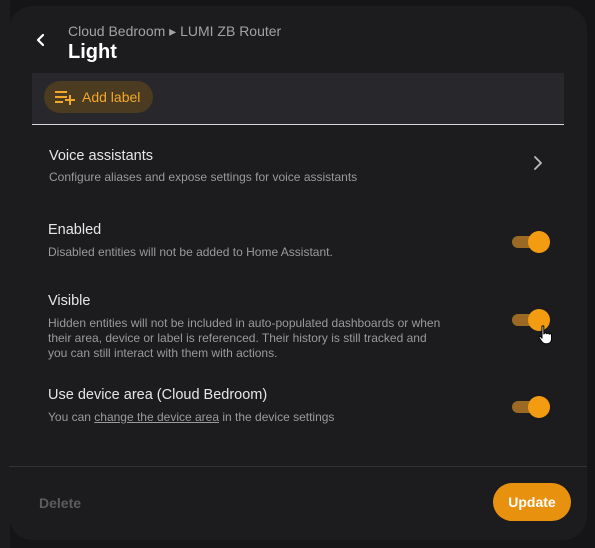 This screenshot has width=595, height=548. I want to click on device-area-toggle-knob, so click(539, 407).